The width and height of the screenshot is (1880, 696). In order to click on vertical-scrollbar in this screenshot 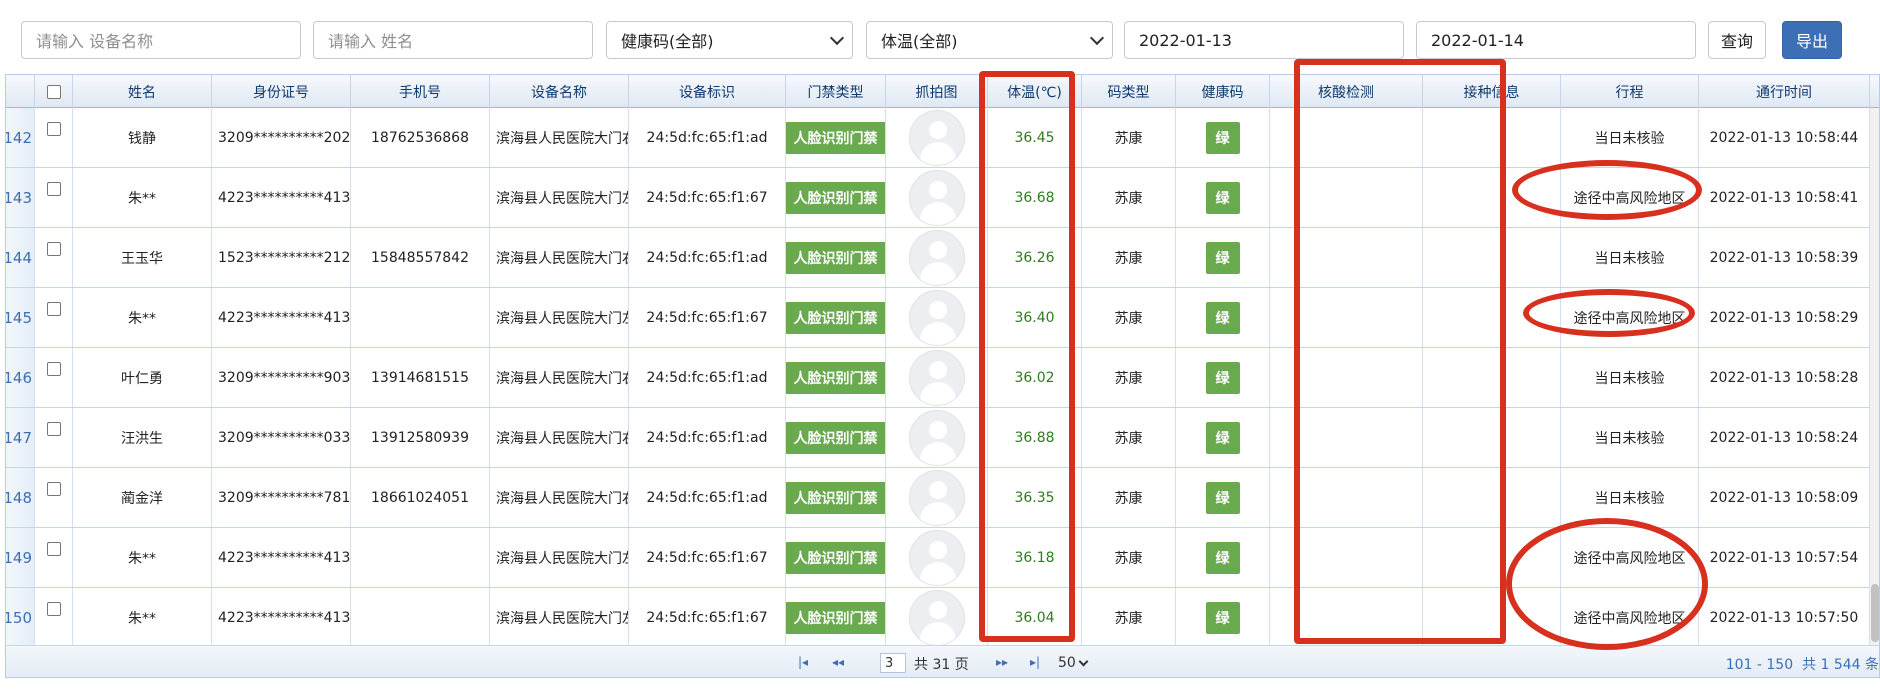, I will do `click(1874, 376)`.